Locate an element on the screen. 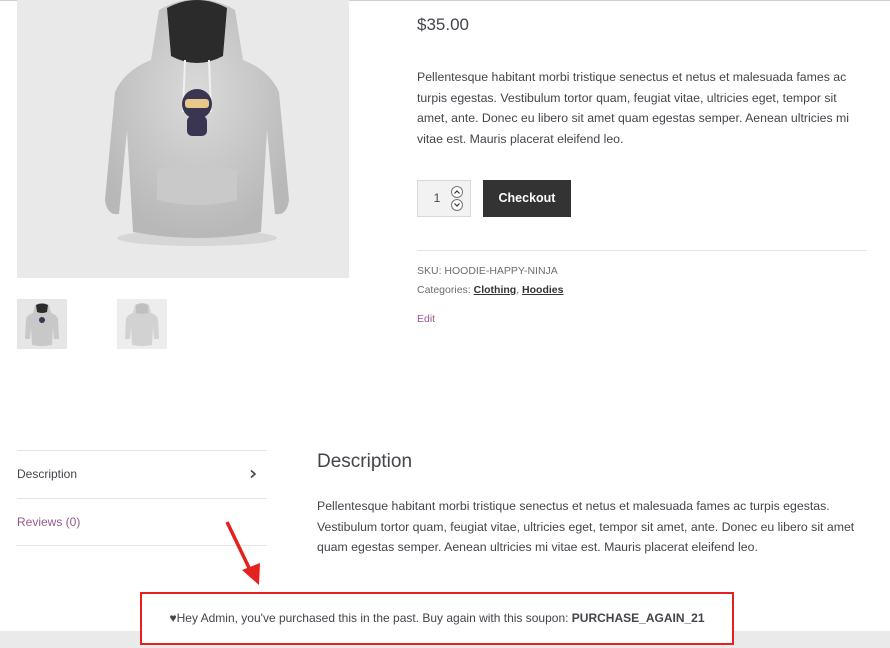 This screenshot has width=890, height=648. quantity-decrease-button is located at coordinates (457, 205).